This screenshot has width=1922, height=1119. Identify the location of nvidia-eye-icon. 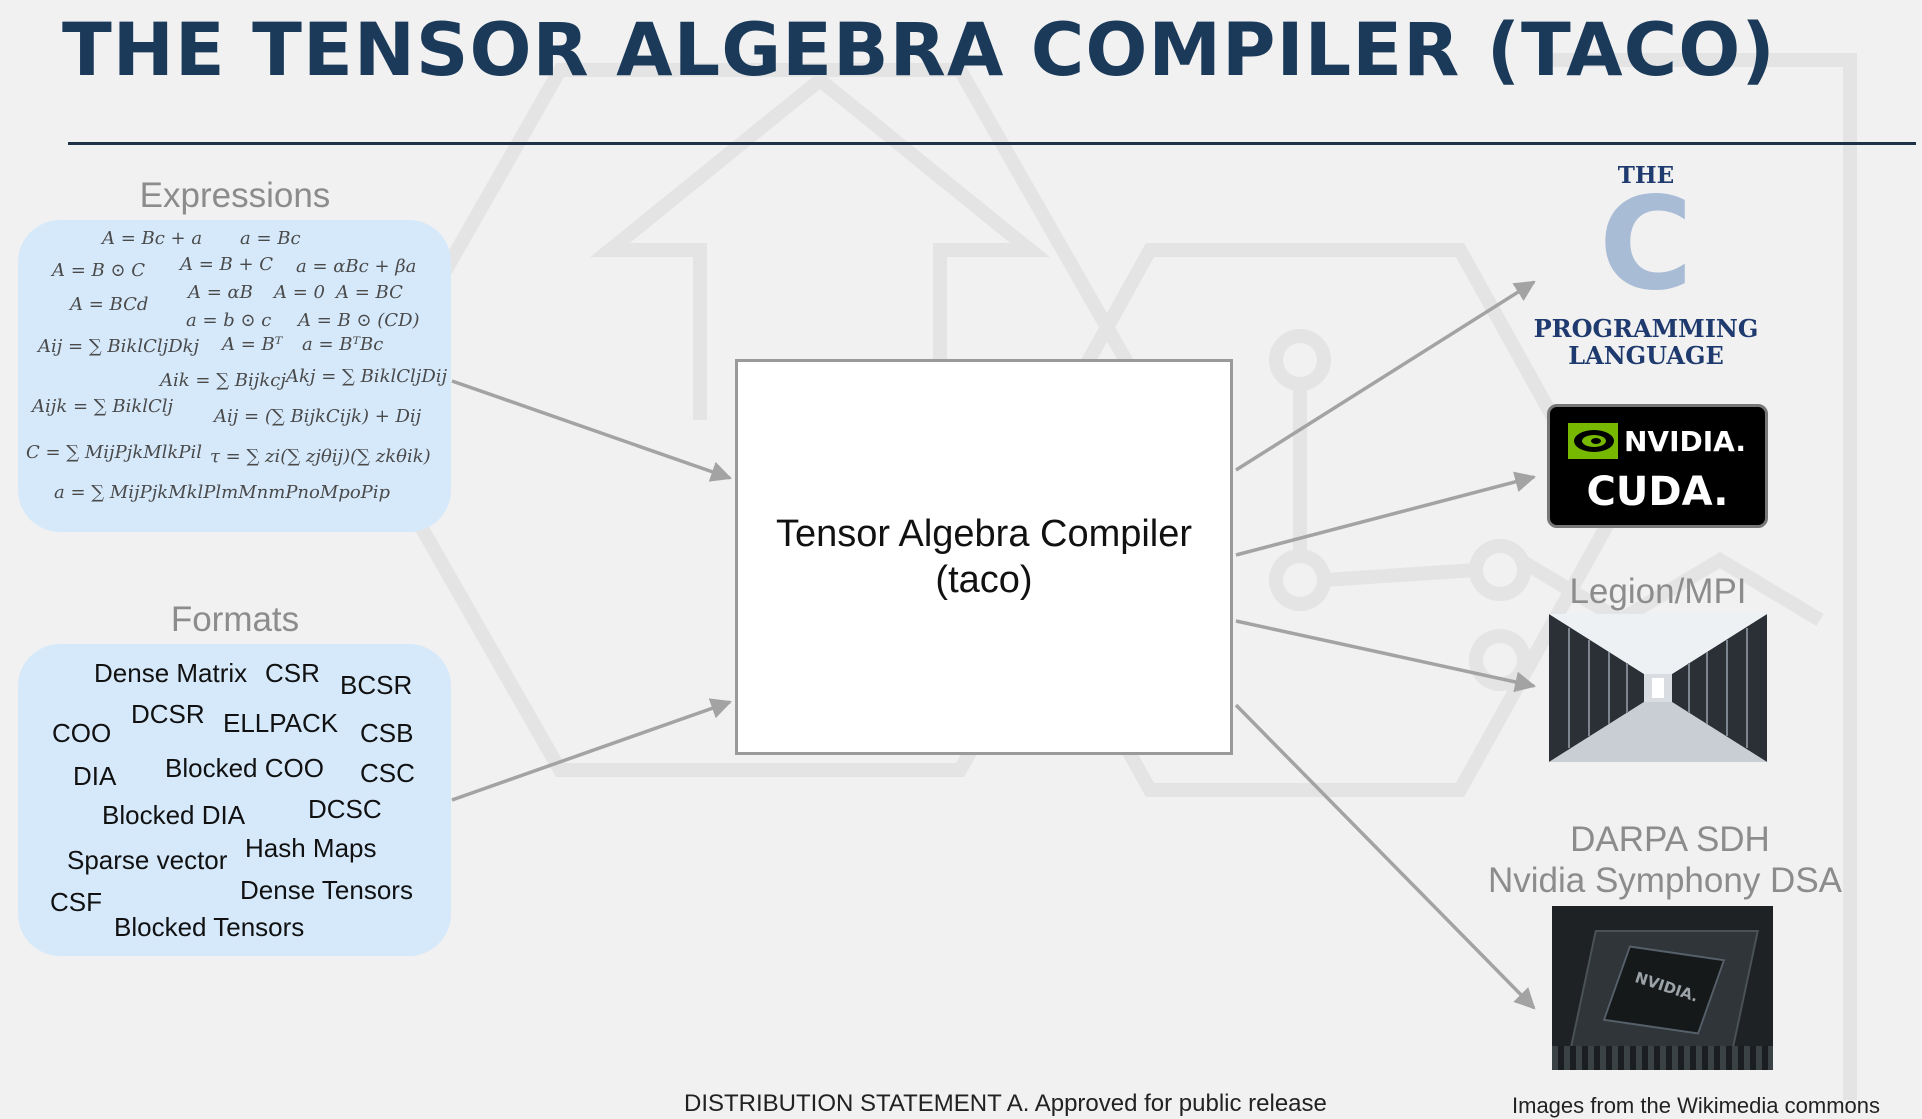
(1593, 441).